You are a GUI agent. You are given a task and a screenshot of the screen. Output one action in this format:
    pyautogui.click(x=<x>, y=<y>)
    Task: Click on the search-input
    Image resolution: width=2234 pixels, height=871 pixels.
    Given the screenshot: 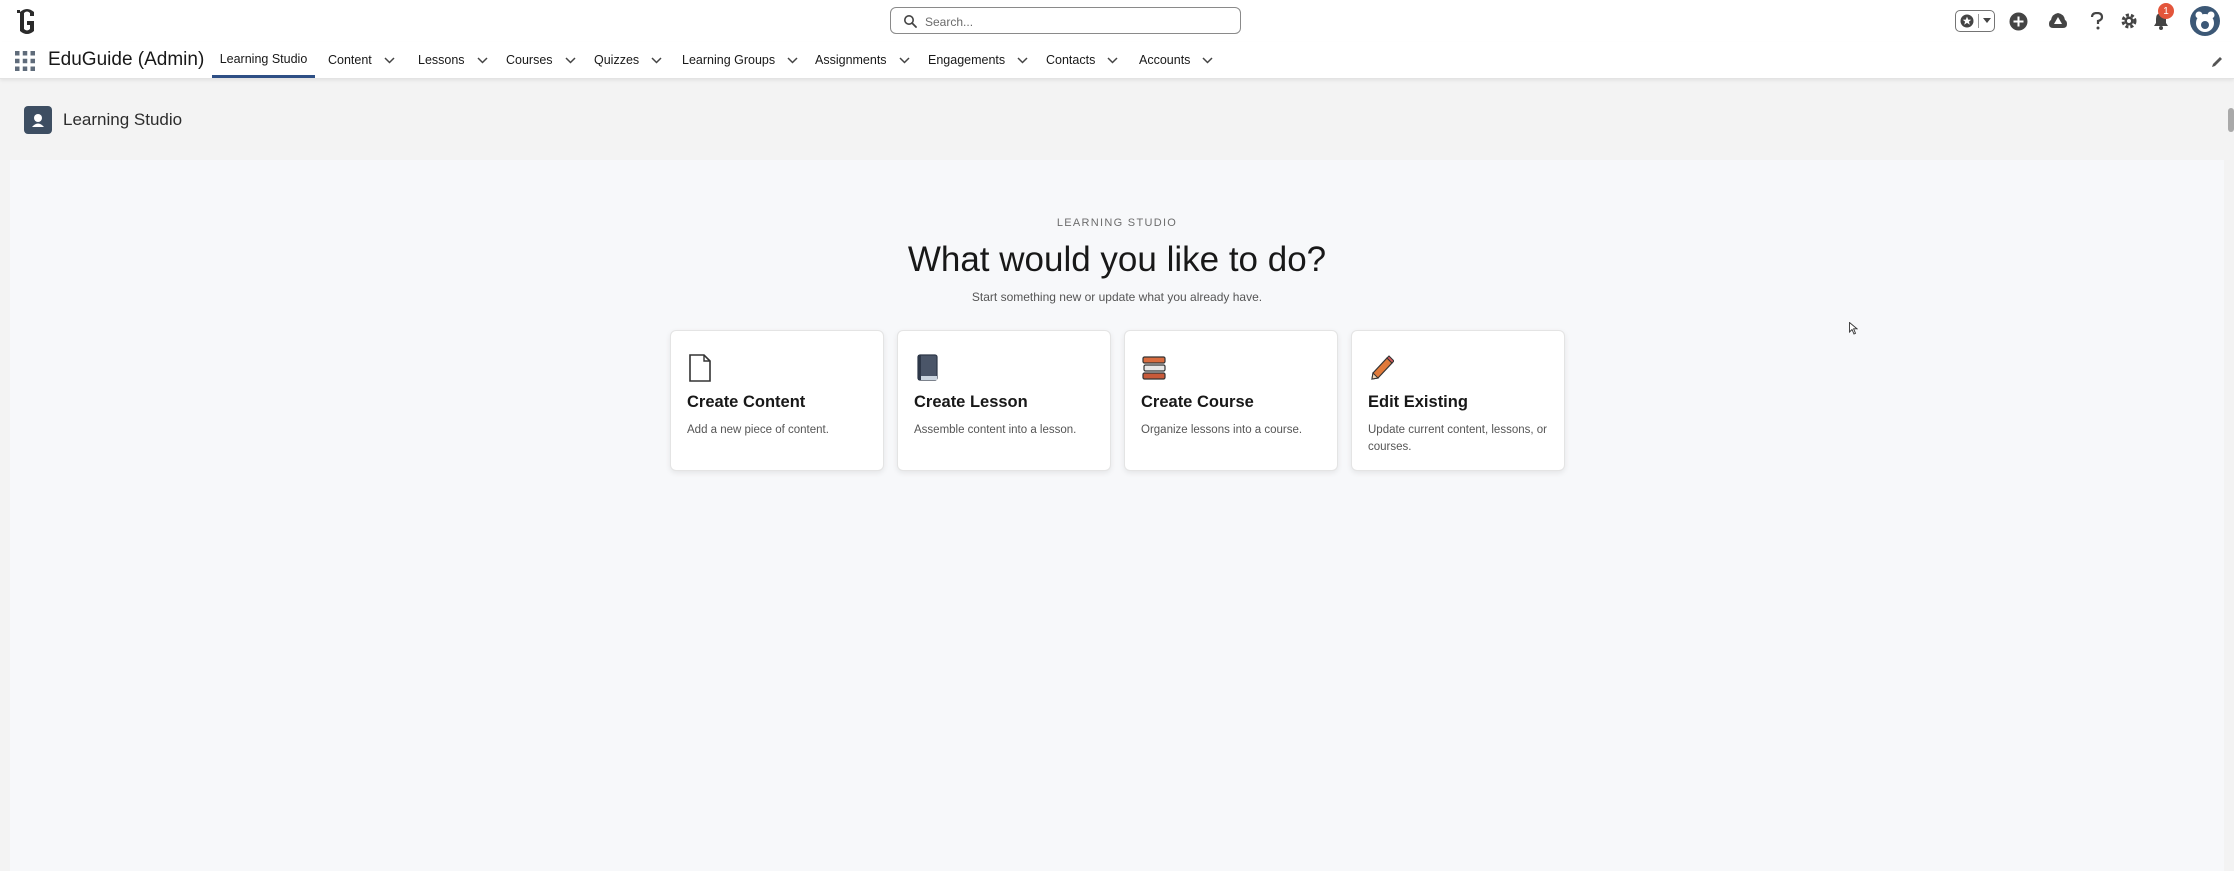 What is the action you would take?
    pyautogui.click(x=1075, y=21)
    